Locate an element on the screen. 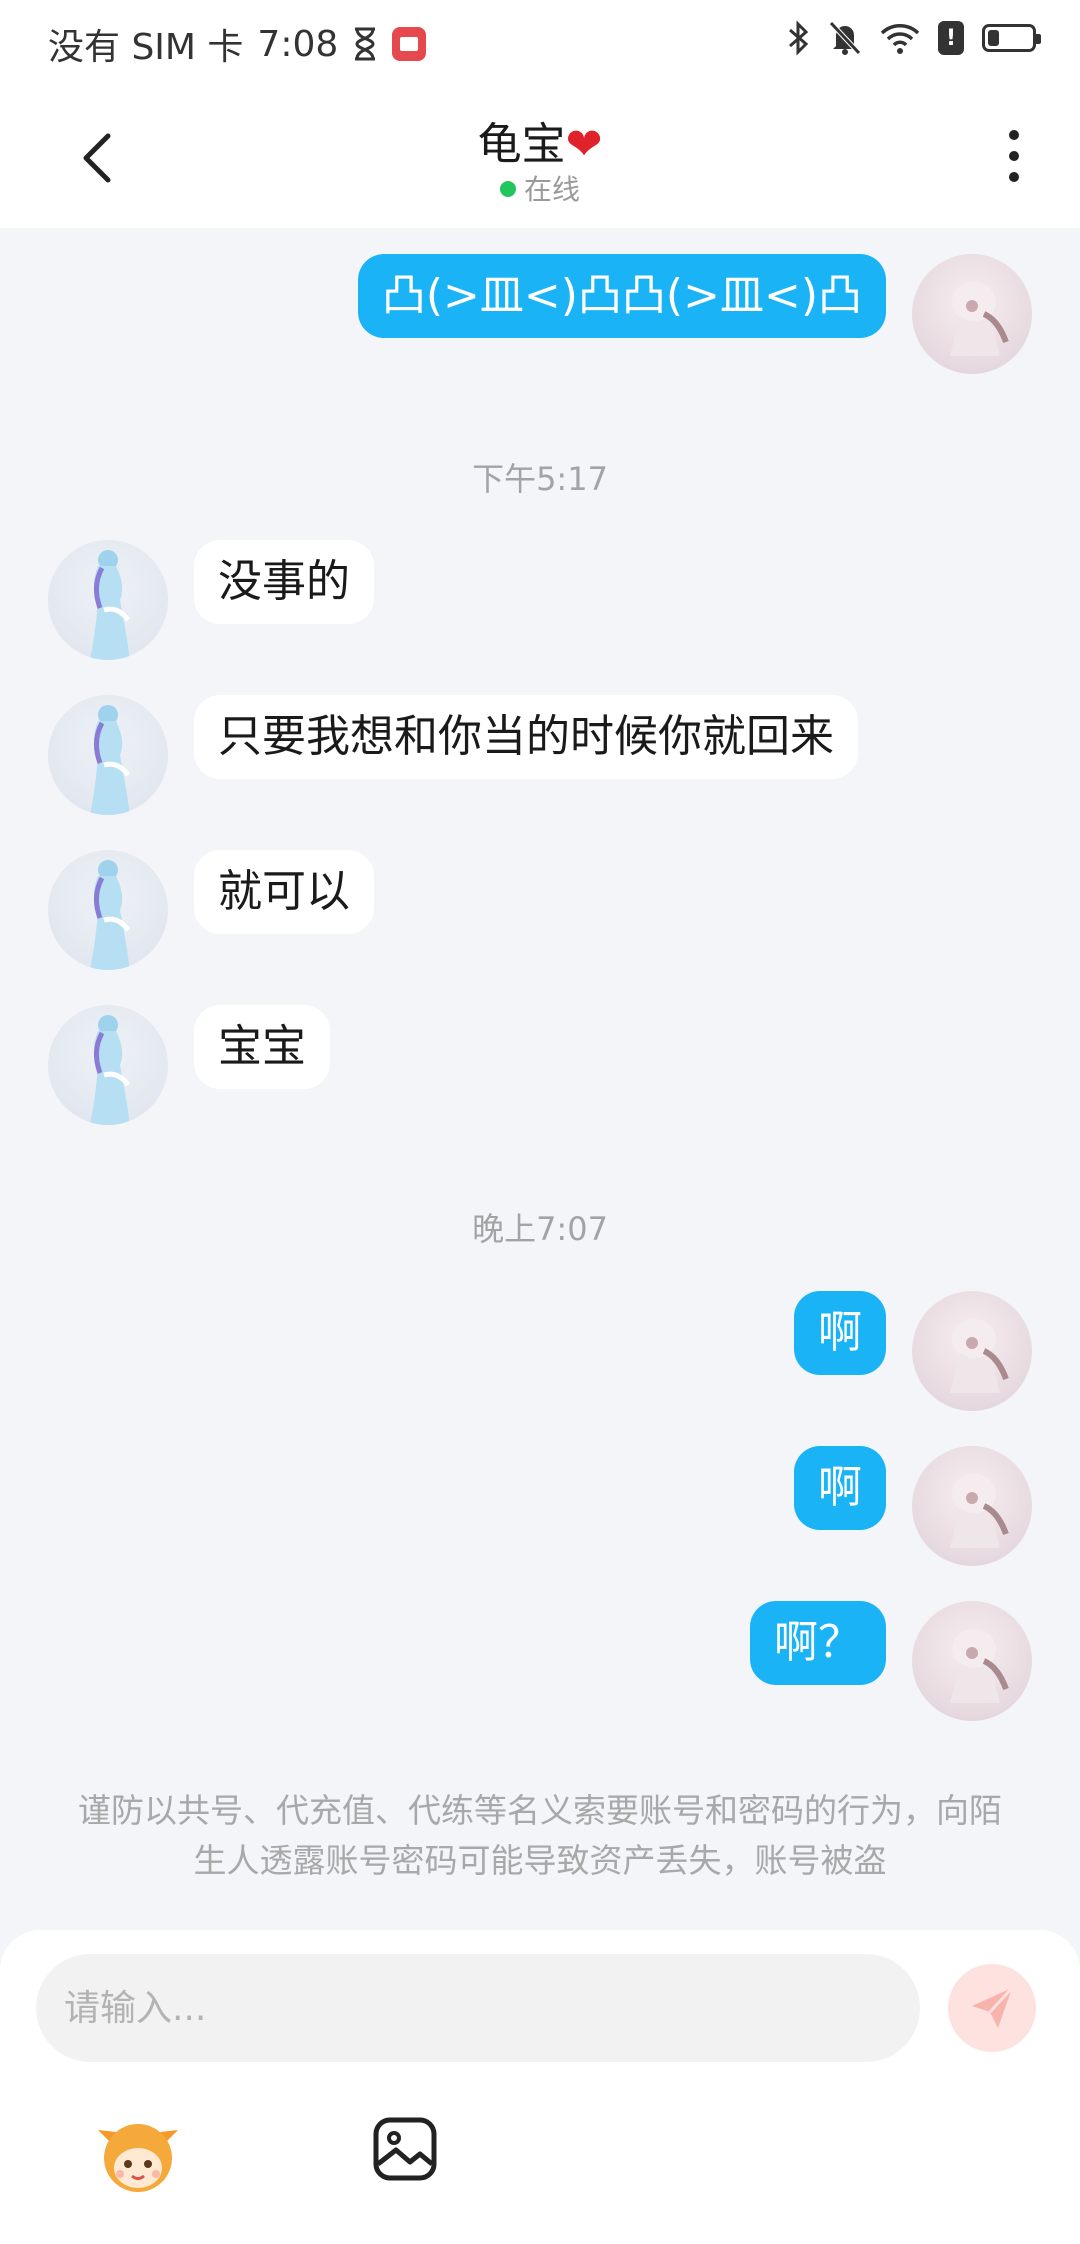 Image resolution: width=1080 pixels, height=2244 pixels. status-bar: 没有 SIM 卡 7:08 ! is located at coordinates (540, 45).